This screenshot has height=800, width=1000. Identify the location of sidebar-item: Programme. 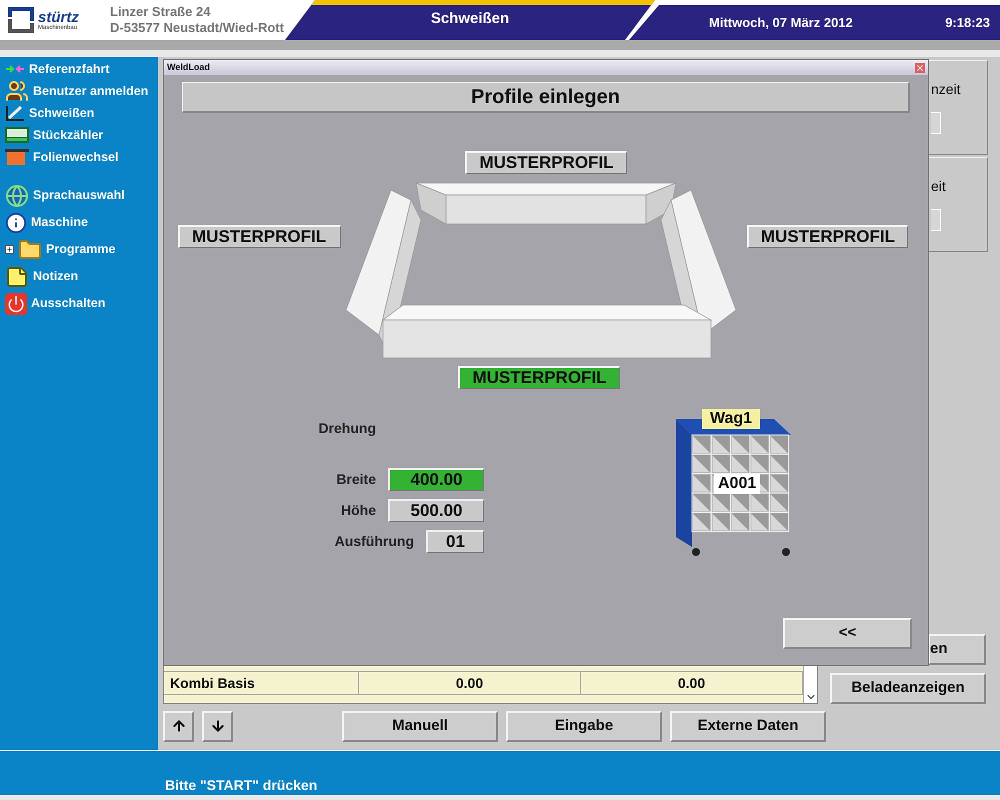
(81, 249).